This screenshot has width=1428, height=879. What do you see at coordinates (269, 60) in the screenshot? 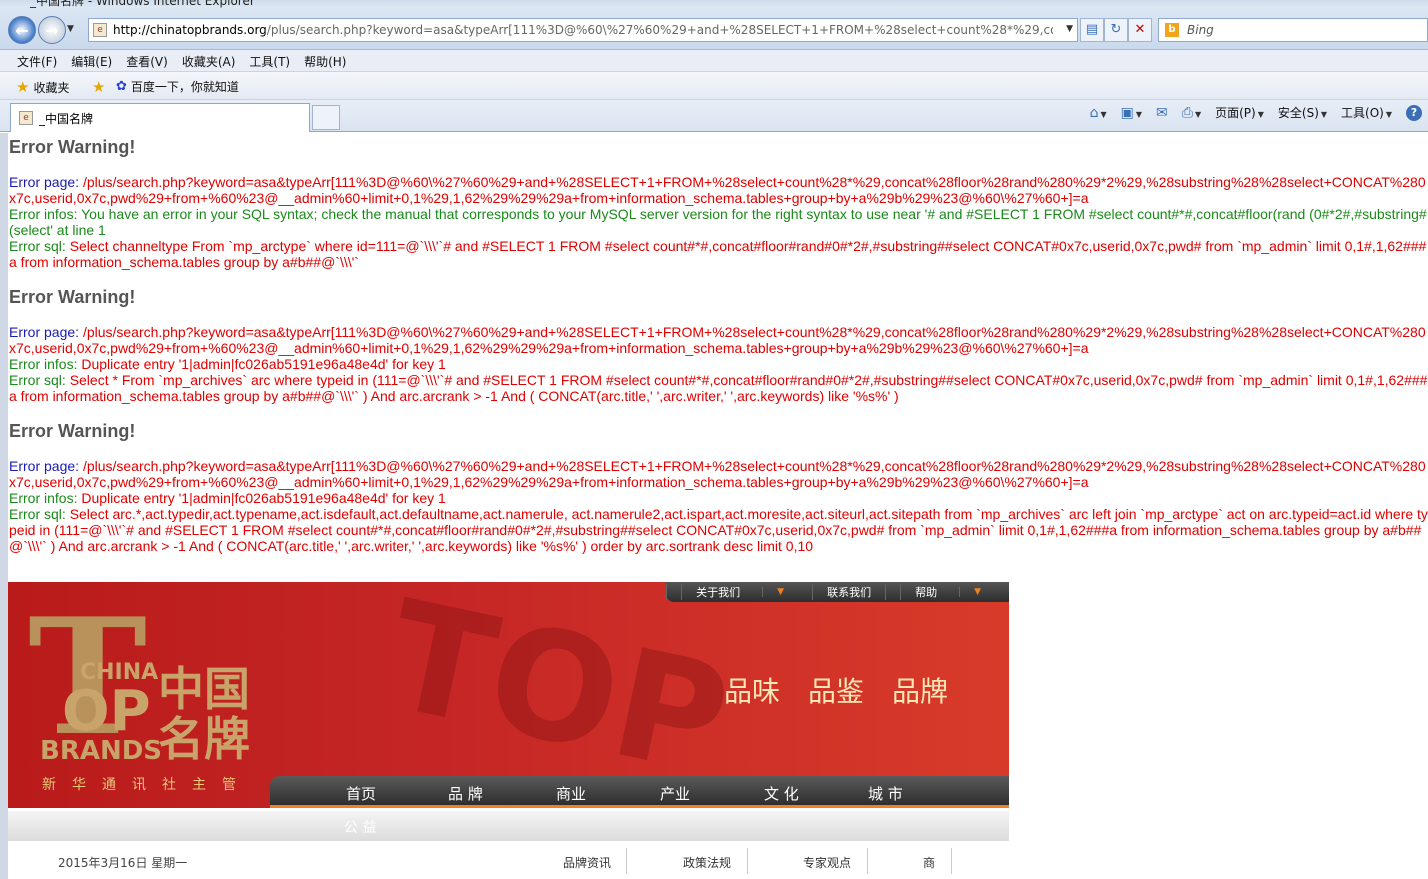
I see `menu-tools: 工具(T)` at bounding box center [269, 60].